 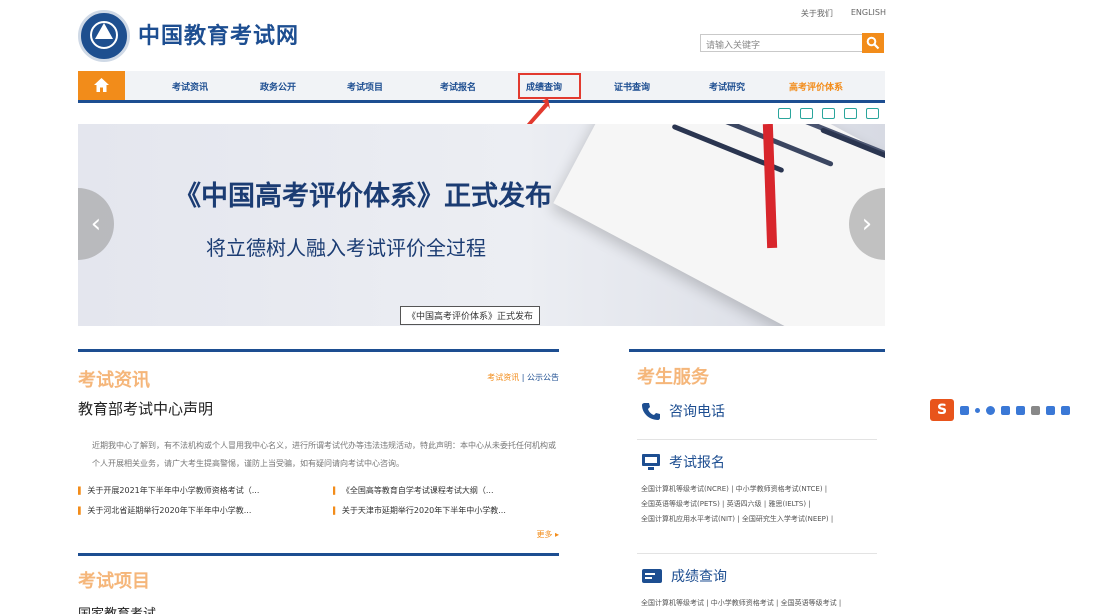 I want to click on logo-triangle-icon, so click(x=104, y=31).